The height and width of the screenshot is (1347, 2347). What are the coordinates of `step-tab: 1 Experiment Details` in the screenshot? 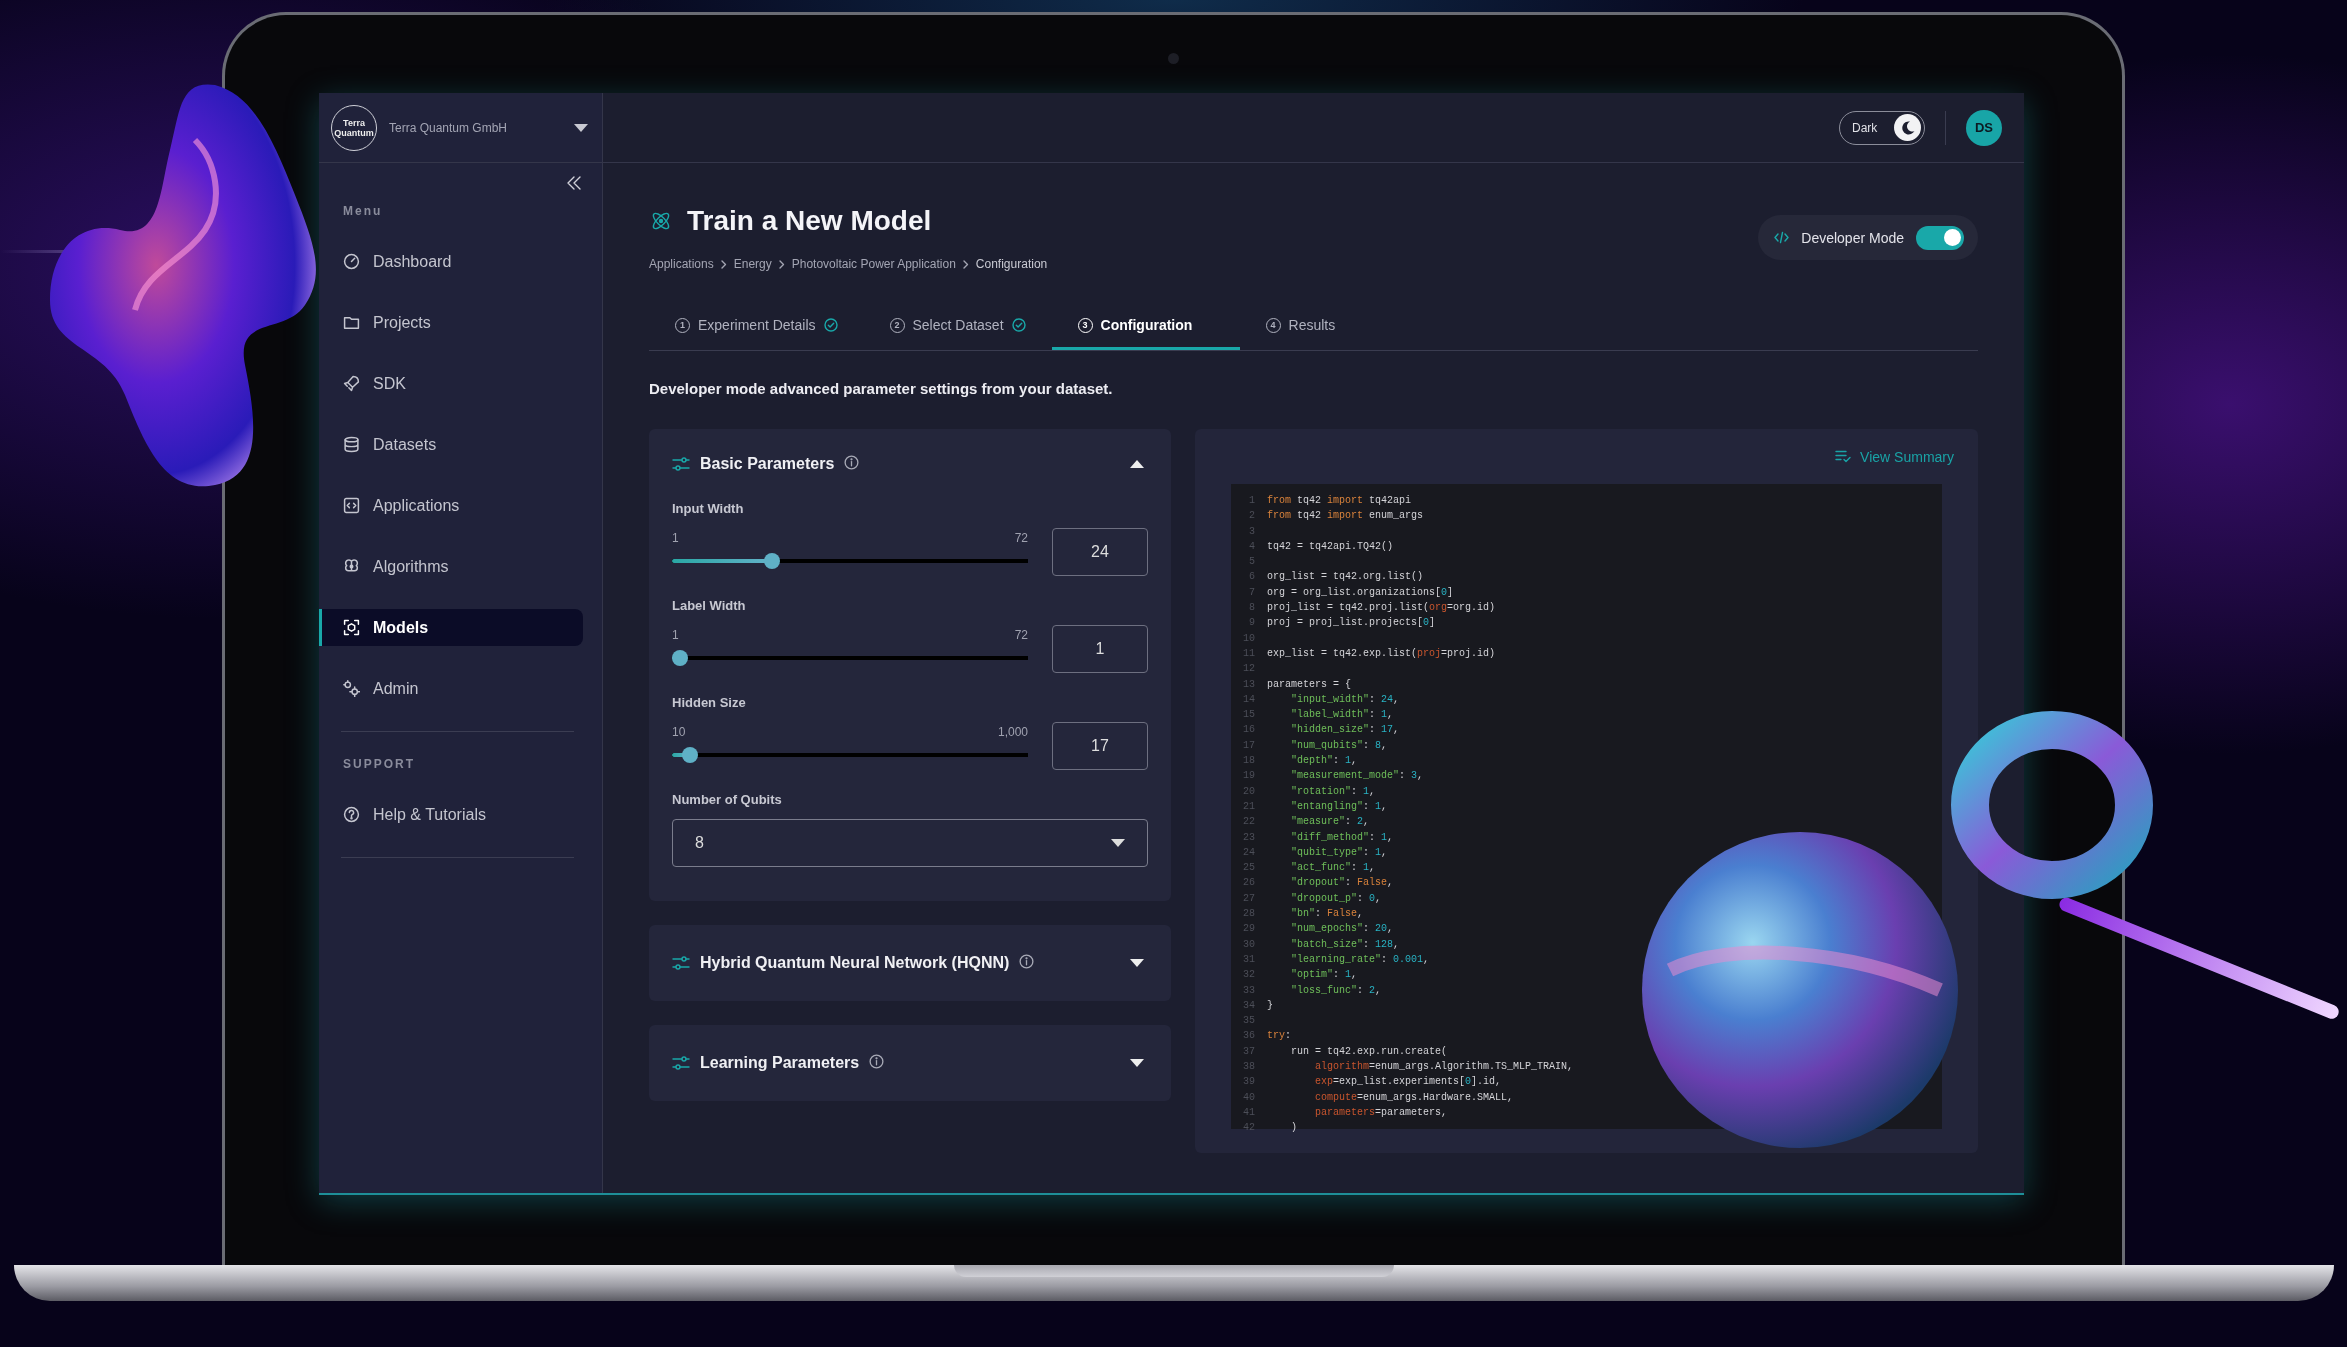 It's located at (756, 325).